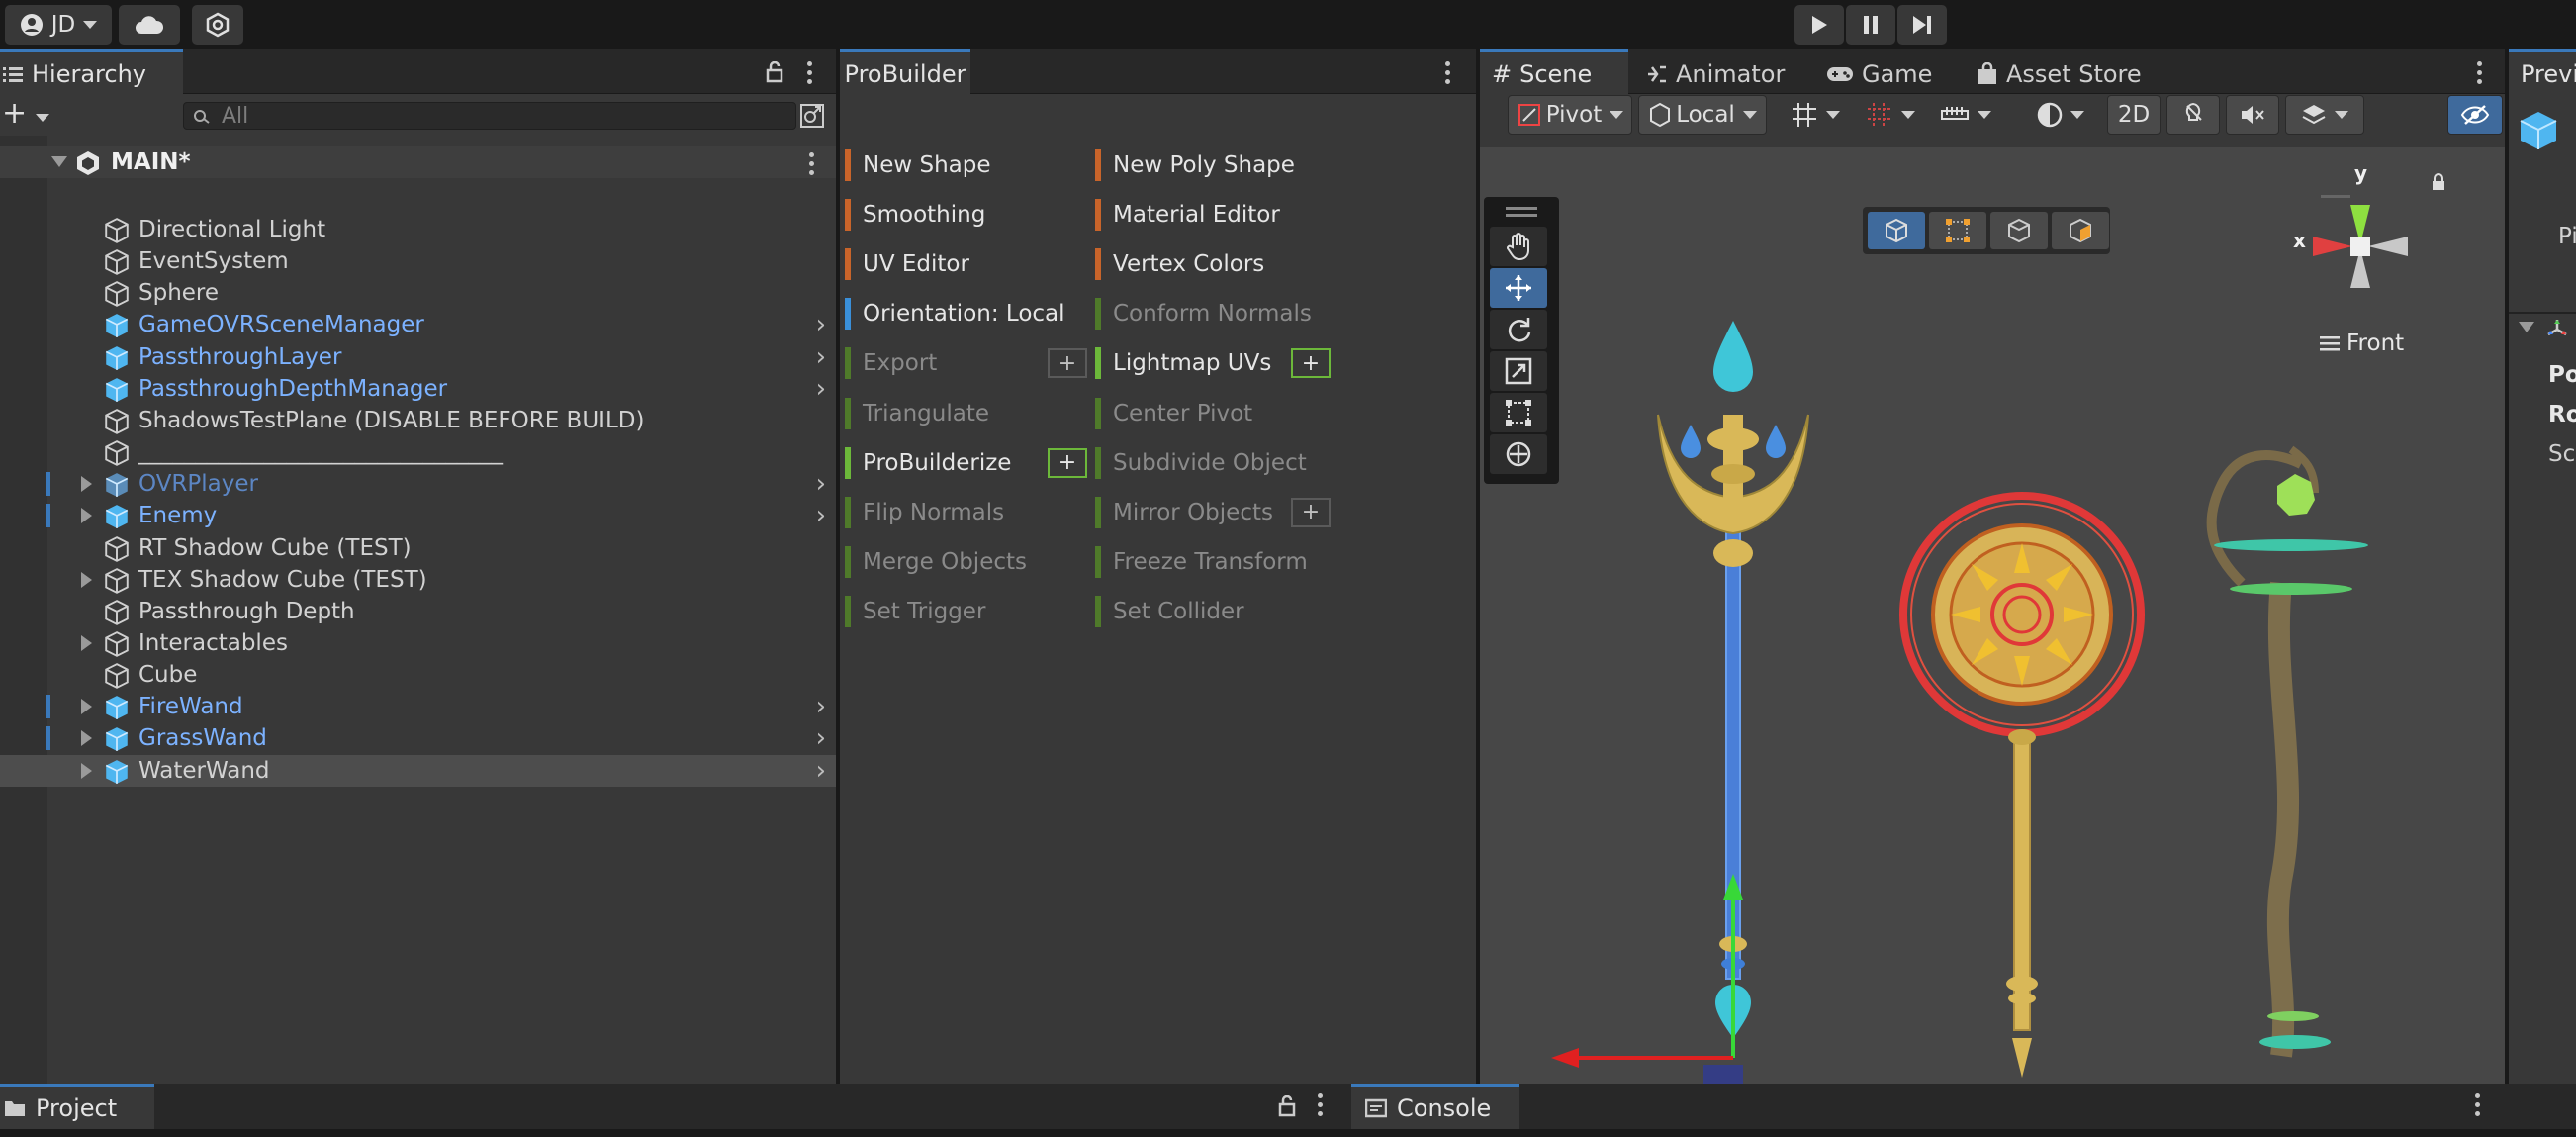 Image resolution: width=2576 pixels, height=1137 pixels. I want to click on probuilder-action-button: Freeze Transform, so click(1214, 562).